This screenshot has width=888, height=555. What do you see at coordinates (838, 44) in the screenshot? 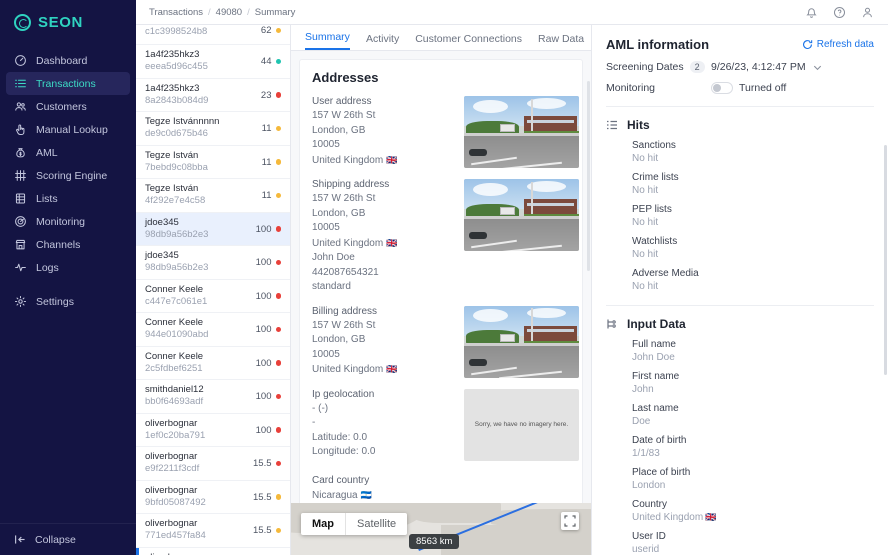
I see `refresh-data-button: Refresh data` at bounding box center [838, 44].